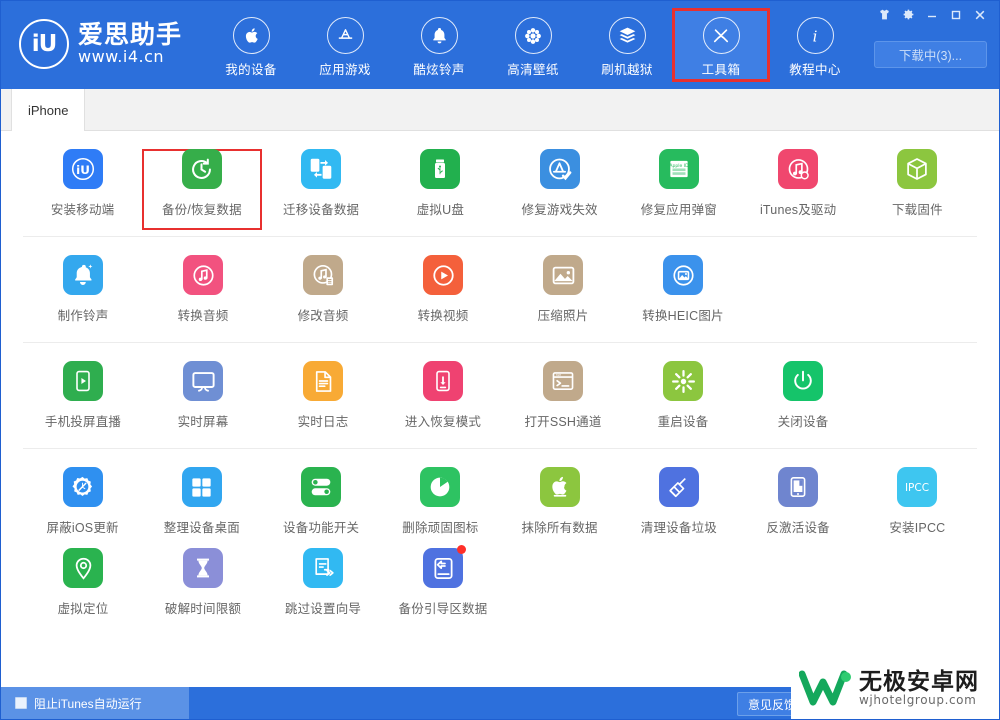 This screenshot has width=1000, height=720. Describe the element at coordinates (627, 35) in the screenshot. I see `box-open-icon` at that location.